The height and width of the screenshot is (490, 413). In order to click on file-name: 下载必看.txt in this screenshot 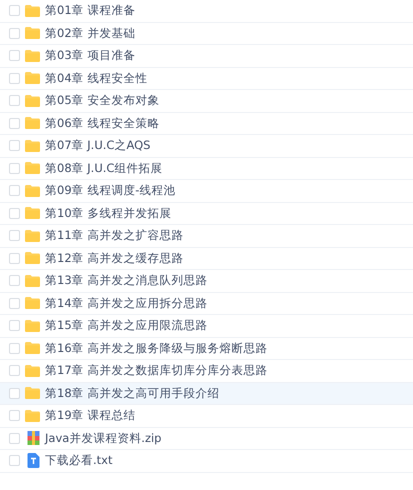, I will do `click(78, 460)`.